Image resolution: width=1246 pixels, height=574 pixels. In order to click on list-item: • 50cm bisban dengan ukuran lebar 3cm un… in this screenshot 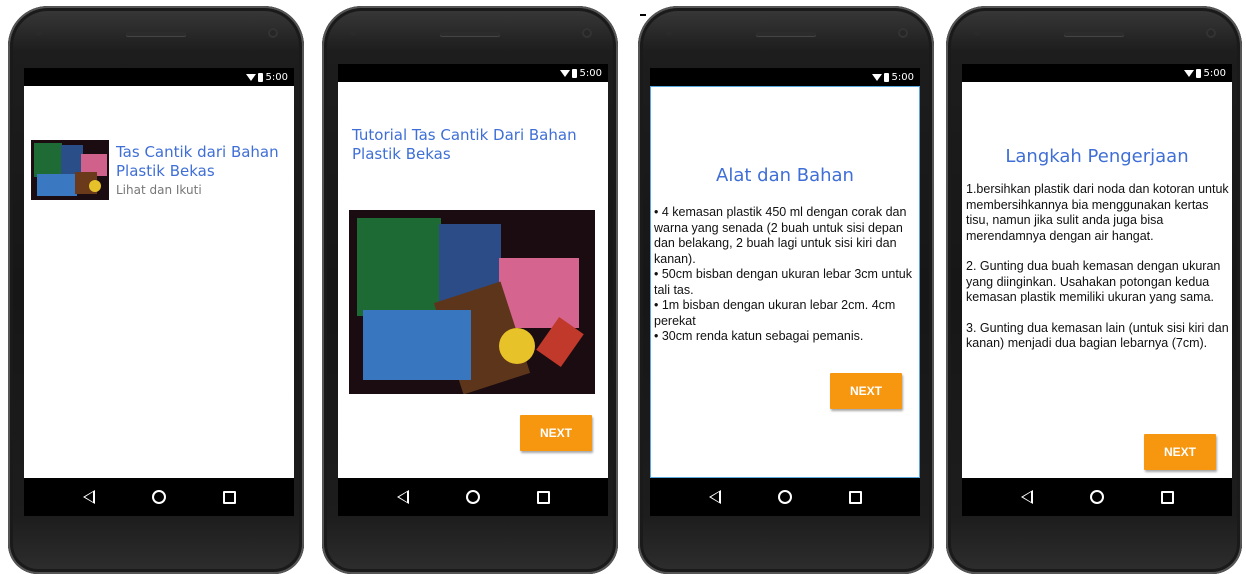, I will do `click(783, 282)`.